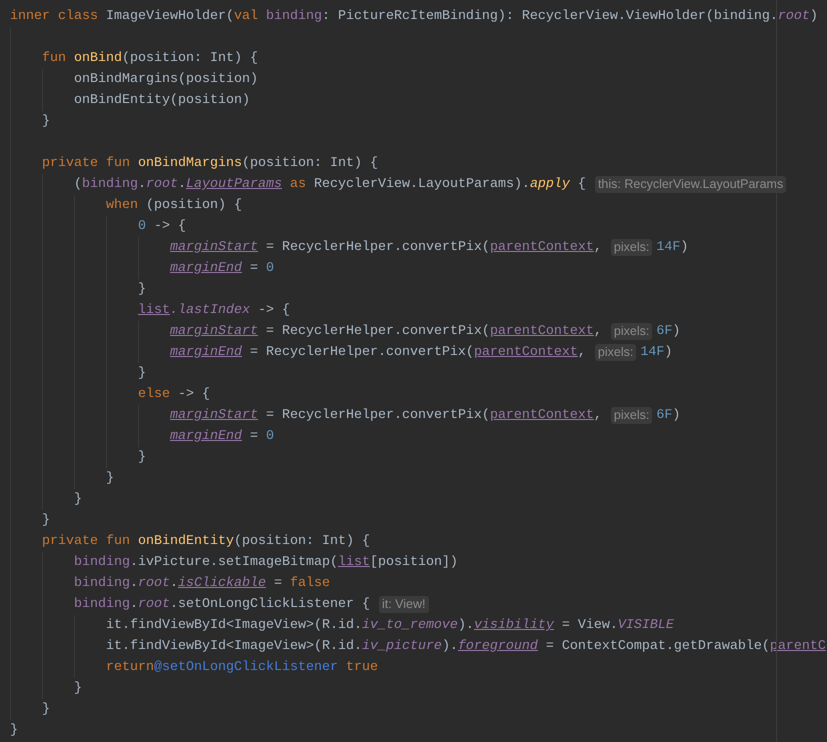 This screenshot has height=742, width=827. I want to click on code-text: list.lastIndex -> {, so click(214, 311).